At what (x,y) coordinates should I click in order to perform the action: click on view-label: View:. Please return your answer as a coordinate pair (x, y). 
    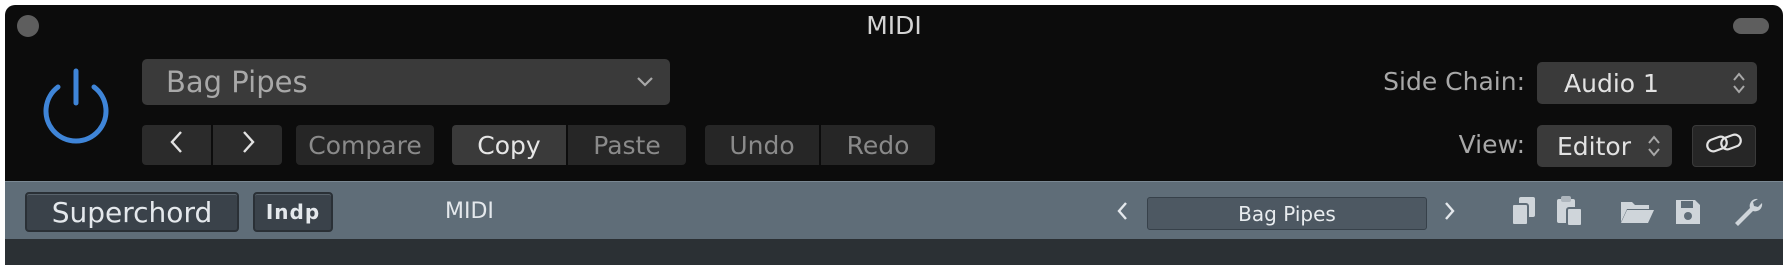
    Looking at the image, I should click on (1491, 144).